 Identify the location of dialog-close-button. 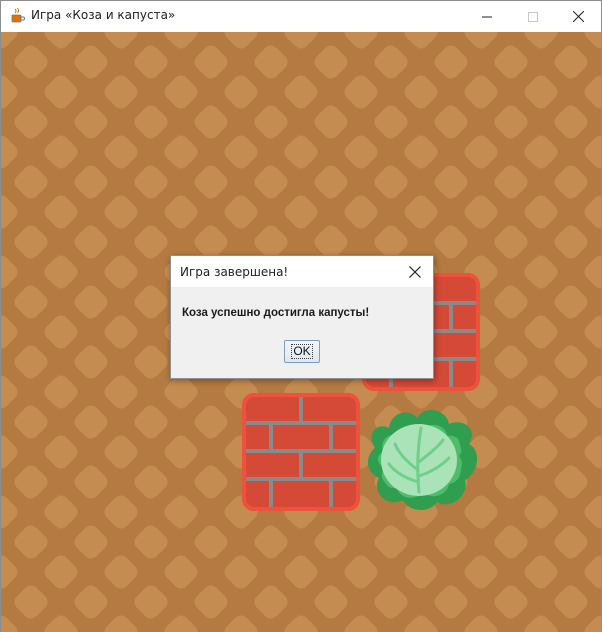
(415, 272).